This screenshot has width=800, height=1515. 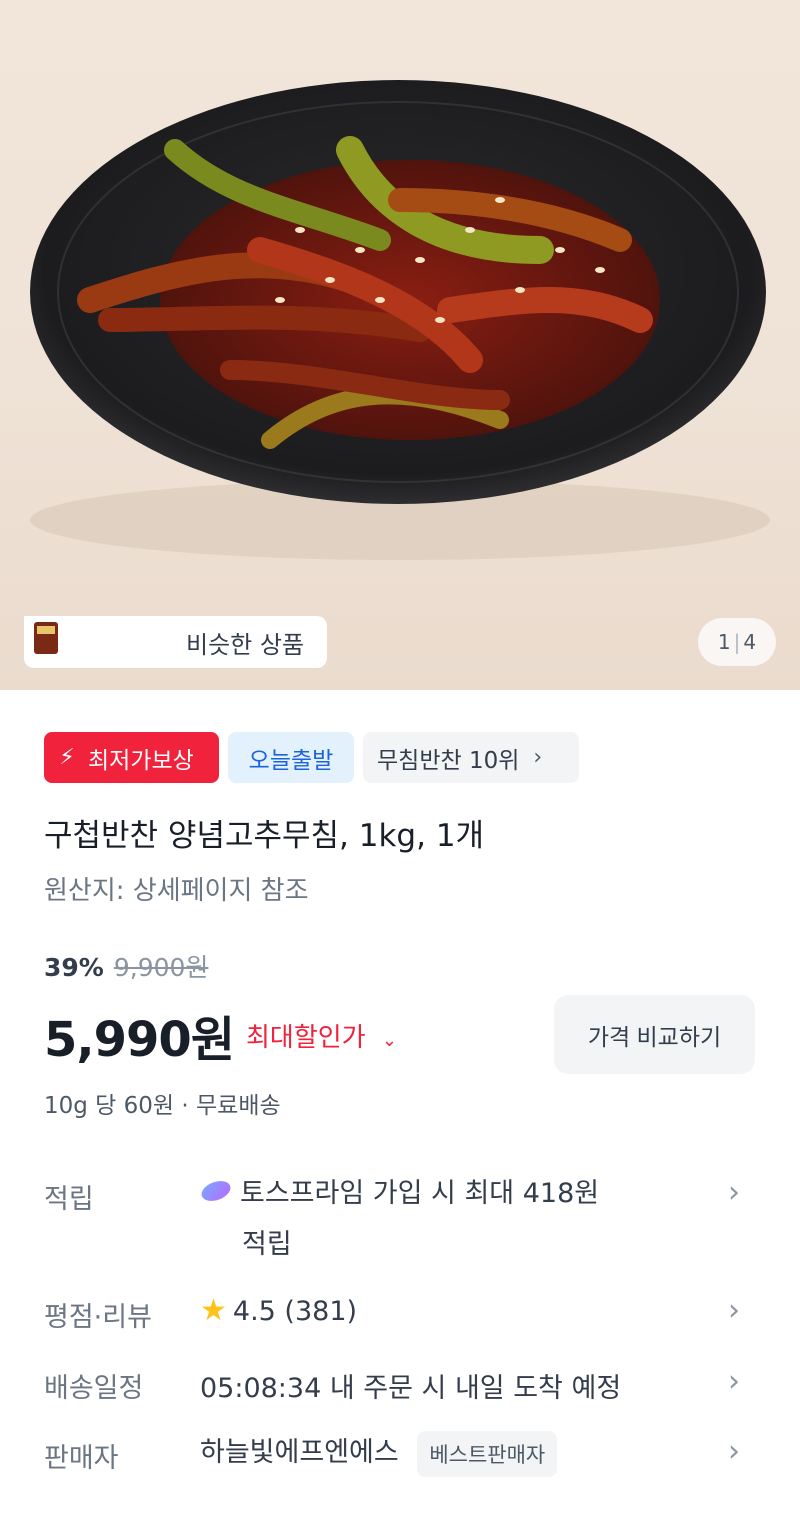 I want to click on similar-products-label: 비슷한 상품, so click(x=245, y=644).